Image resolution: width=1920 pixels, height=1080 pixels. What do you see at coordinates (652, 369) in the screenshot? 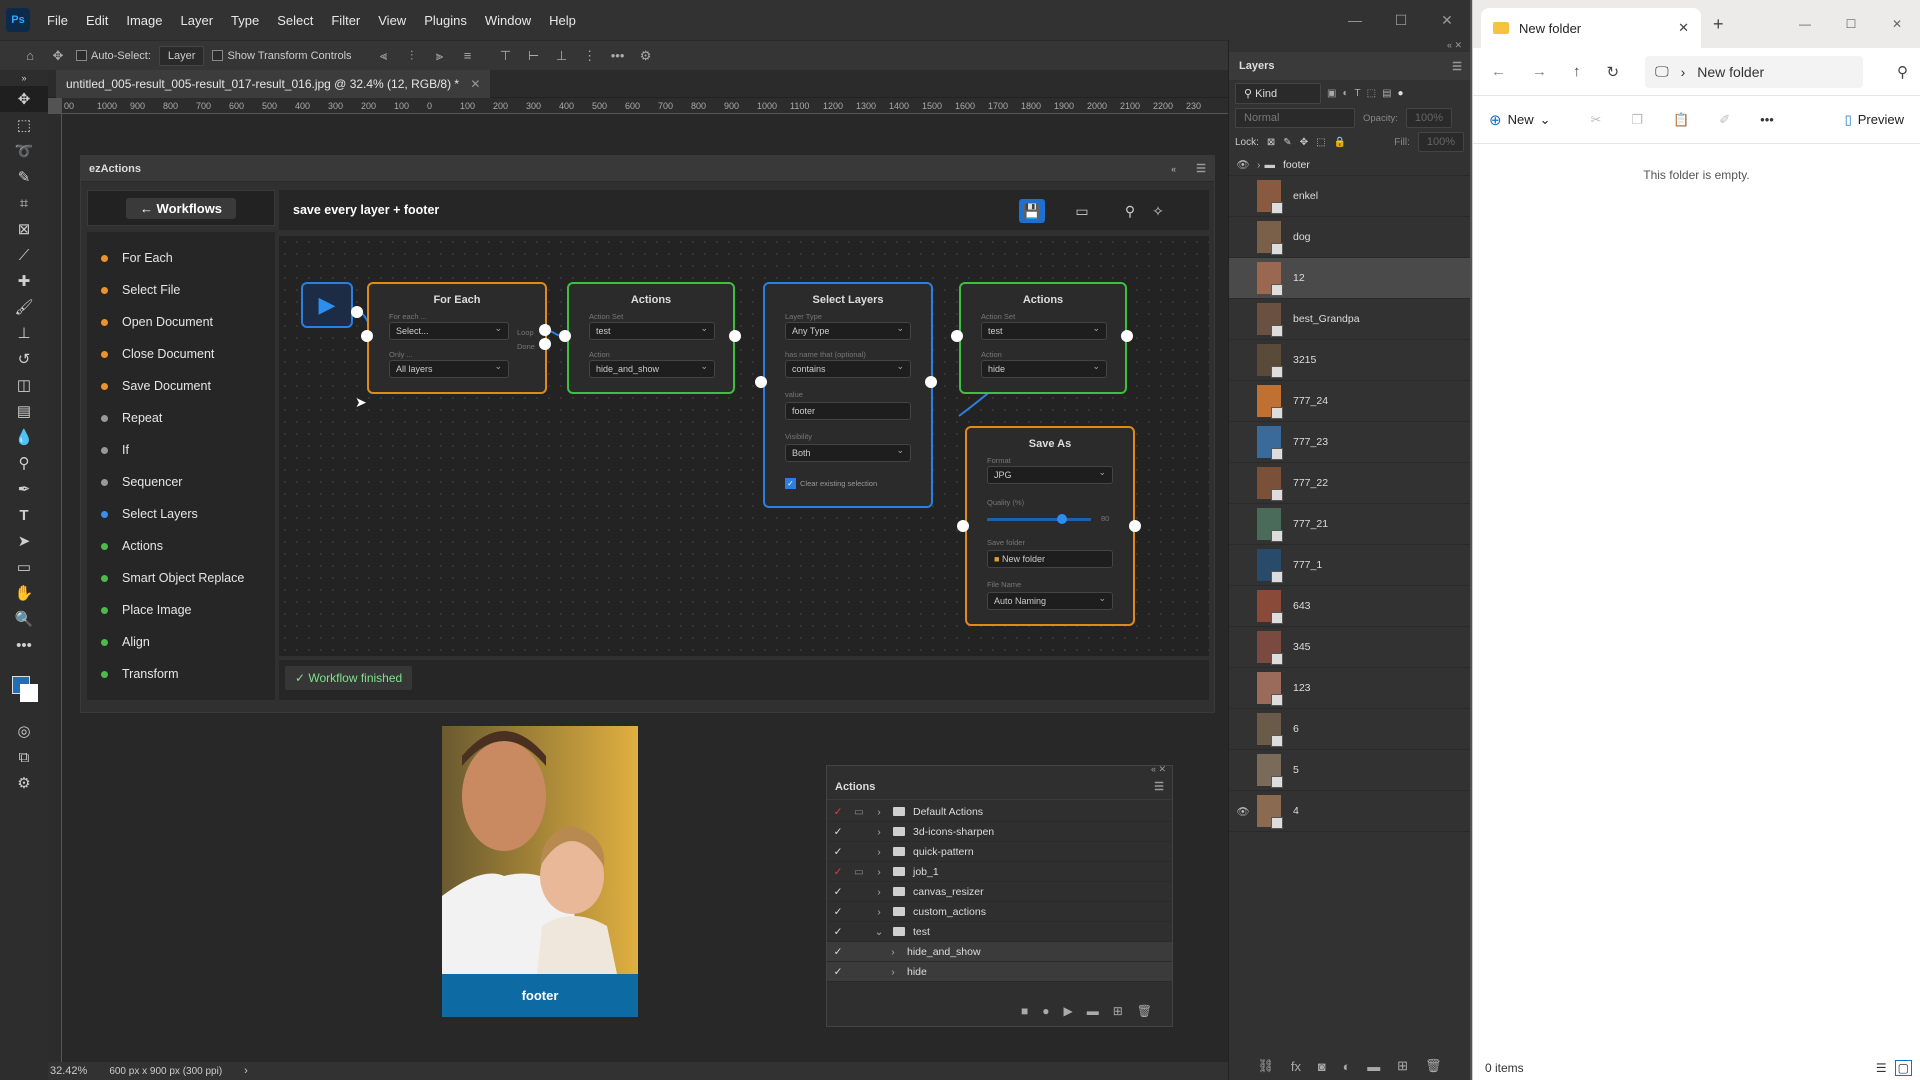
I see `action-select: hide_and_show` at bounding box center [652, 369].